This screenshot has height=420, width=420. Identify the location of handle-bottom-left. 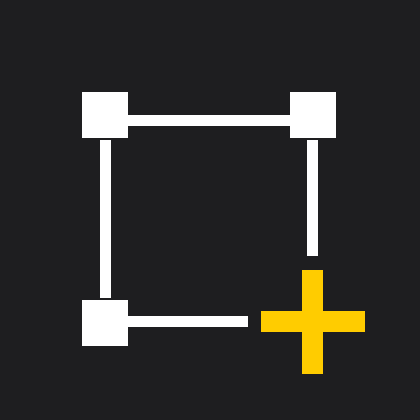
(105, 323).